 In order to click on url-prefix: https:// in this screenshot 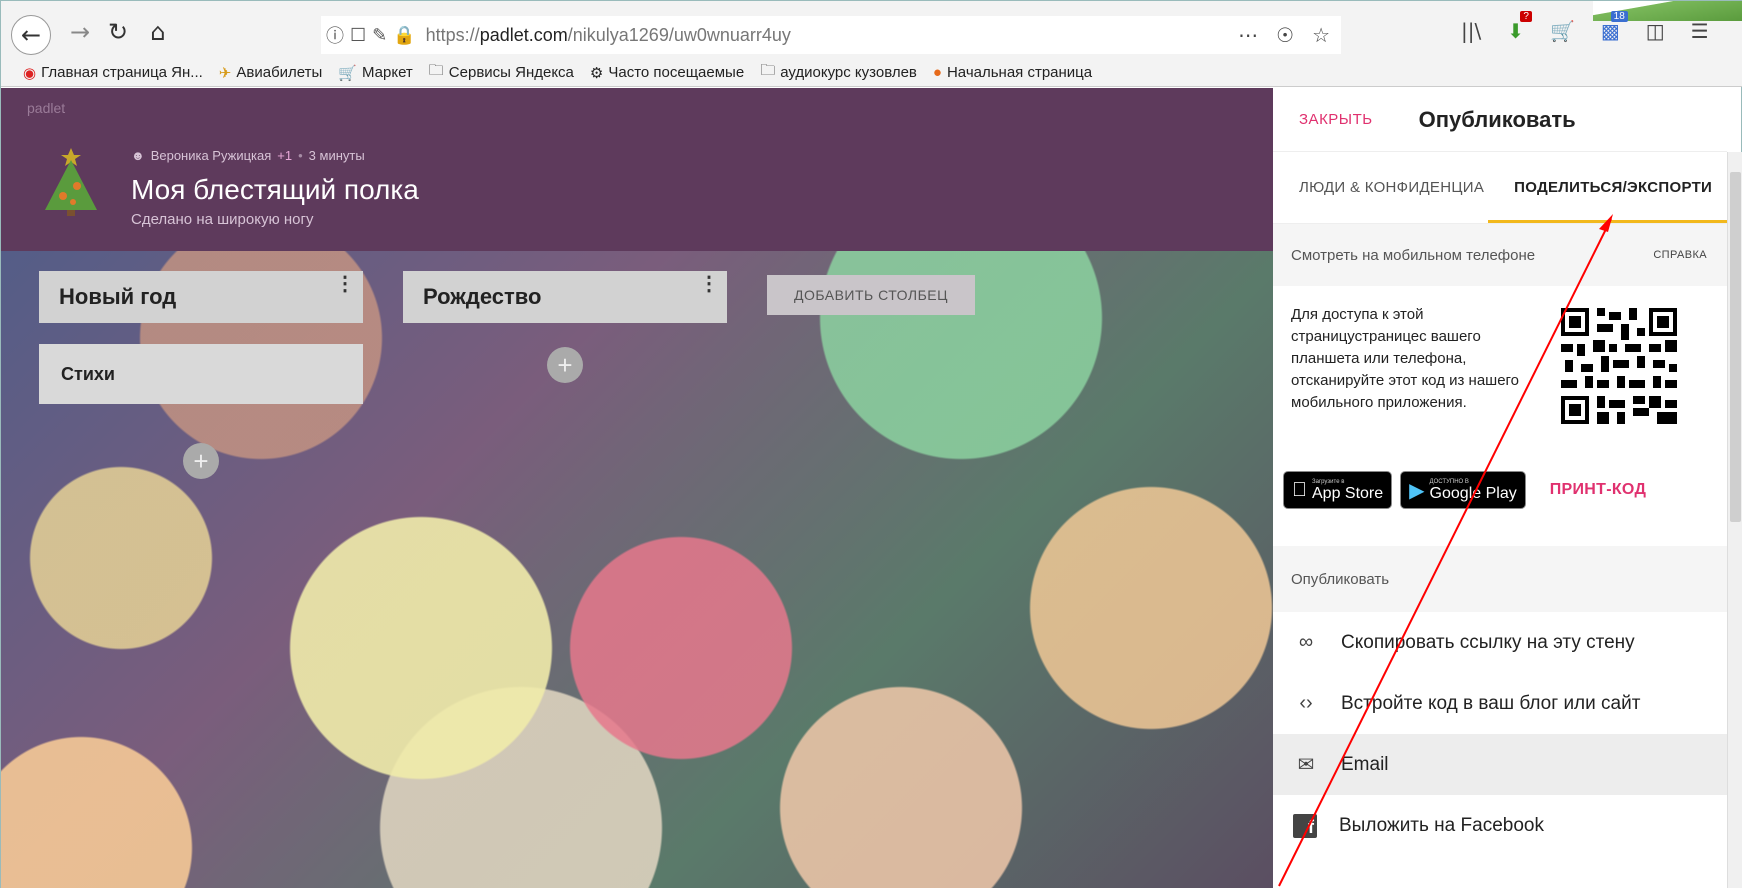, I will do `click(452, 34)`.